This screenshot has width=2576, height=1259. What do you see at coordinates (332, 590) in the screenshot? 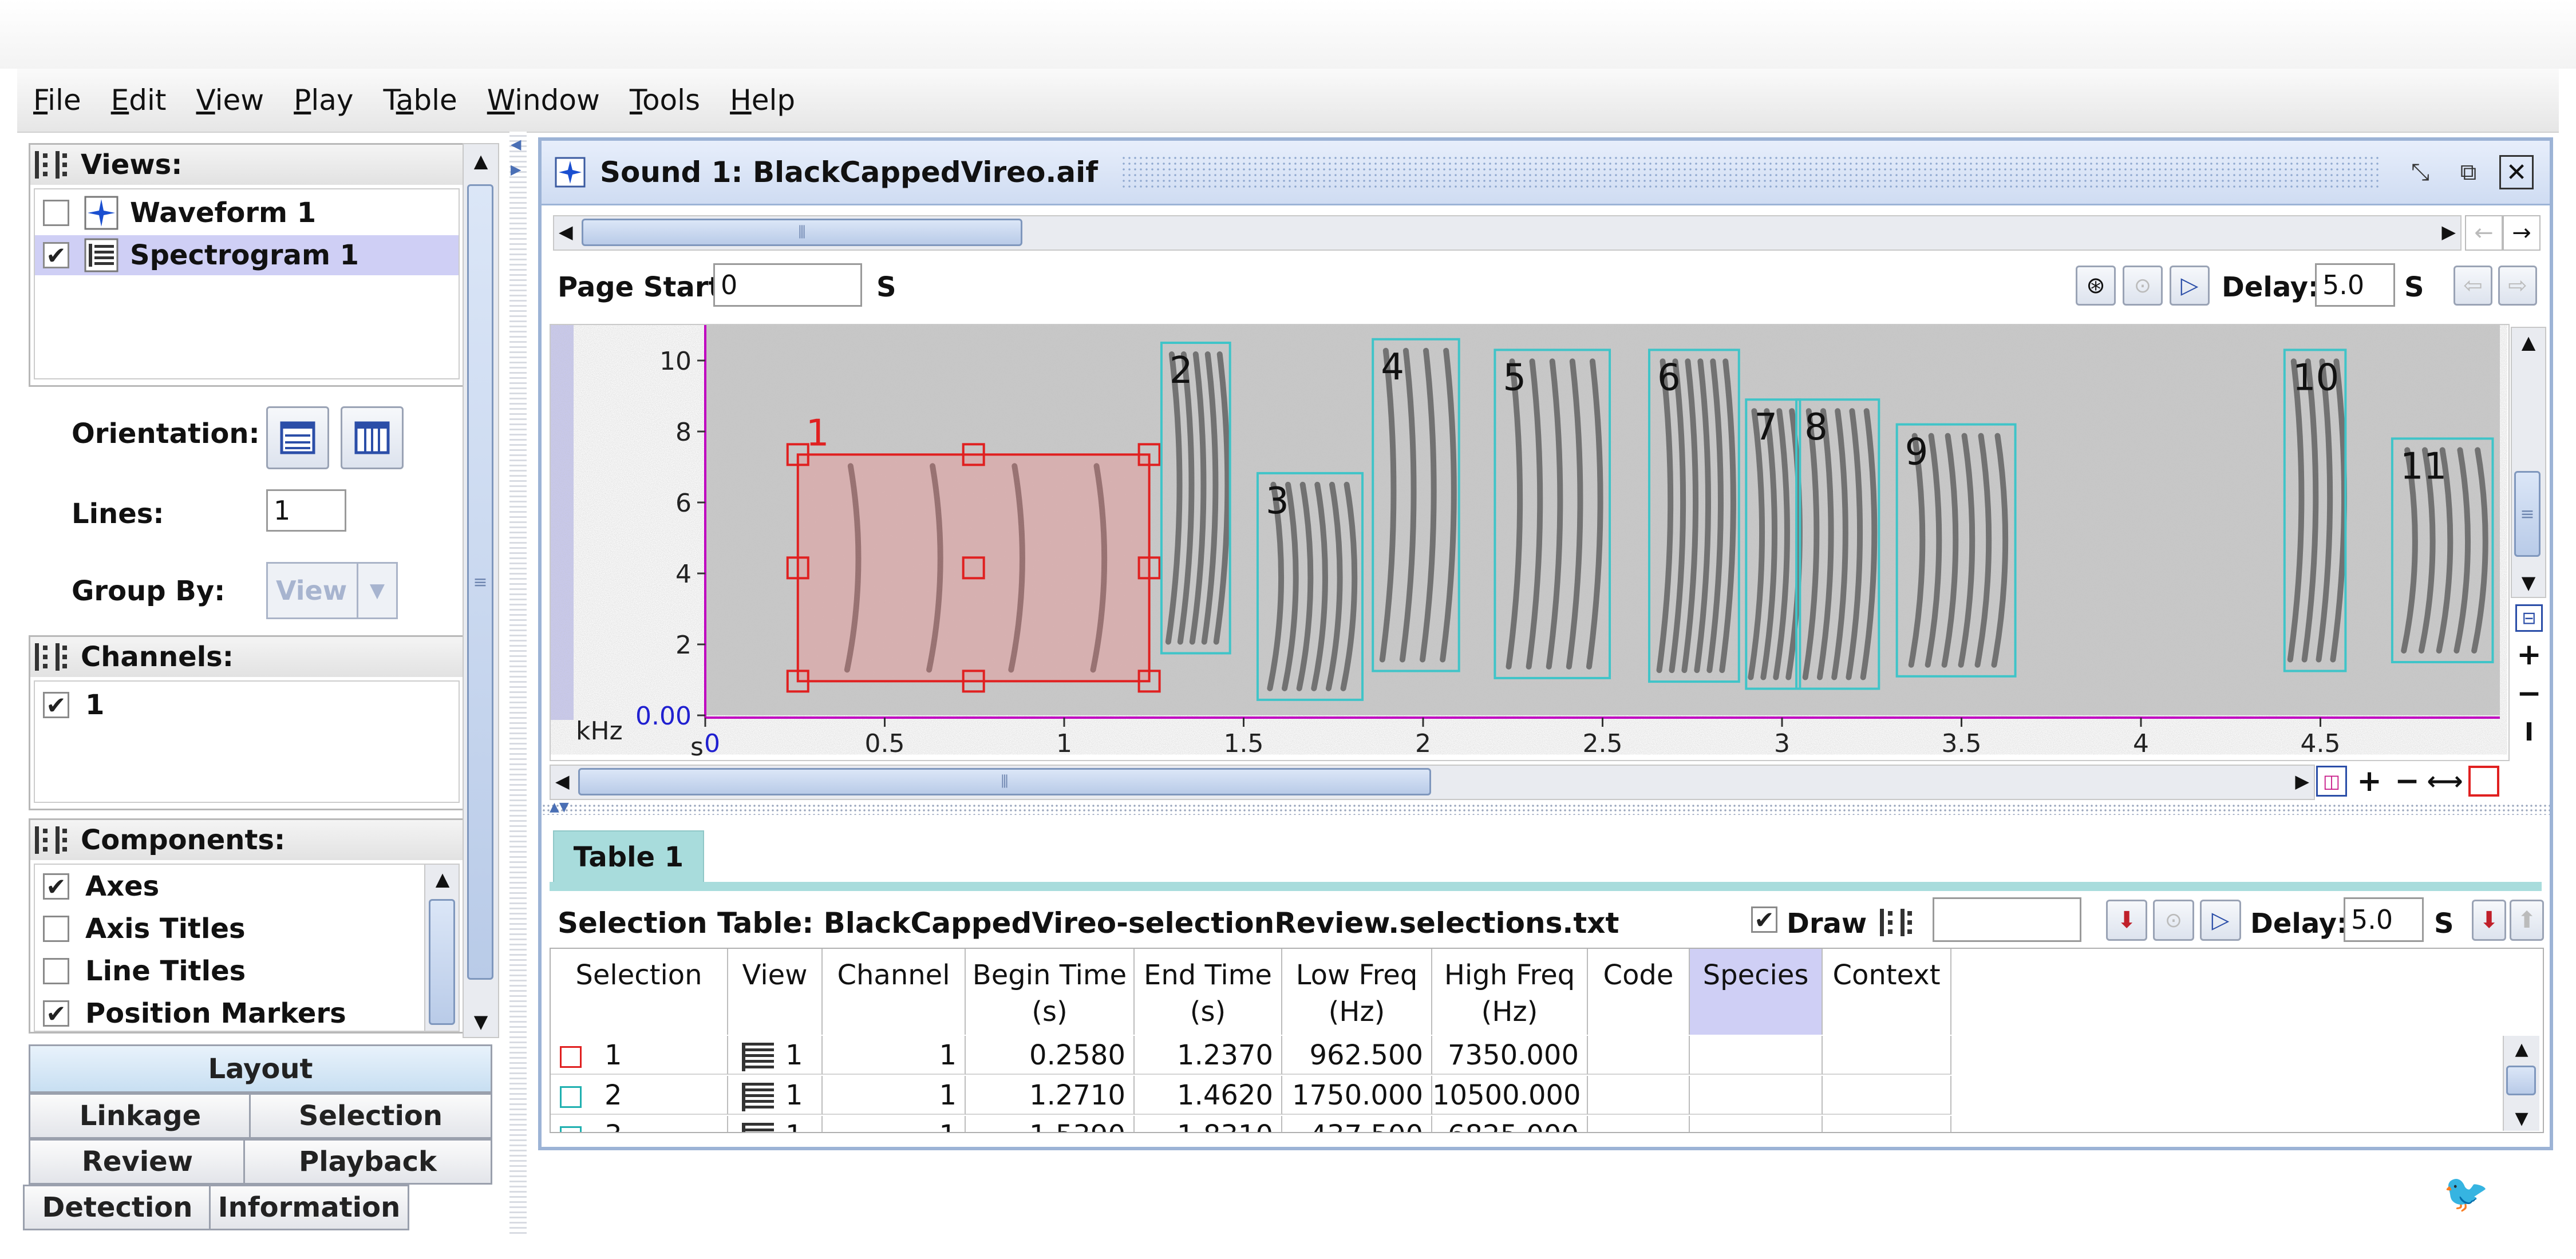
I see `groupby-select: View ▼` at bounding box center [332, 590].